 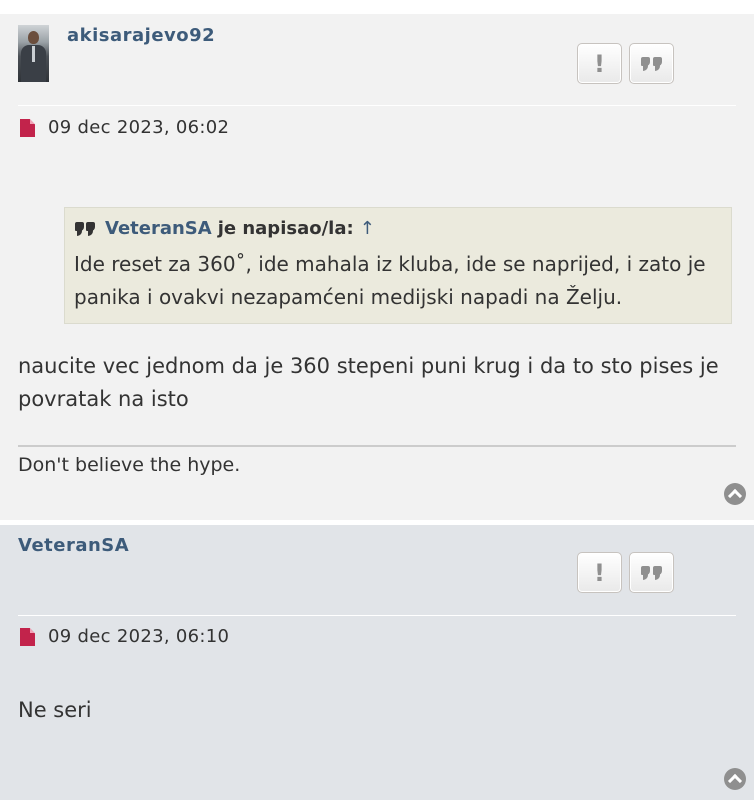 I want to click on post-body: Ne seri, so click(x=55, y=710).